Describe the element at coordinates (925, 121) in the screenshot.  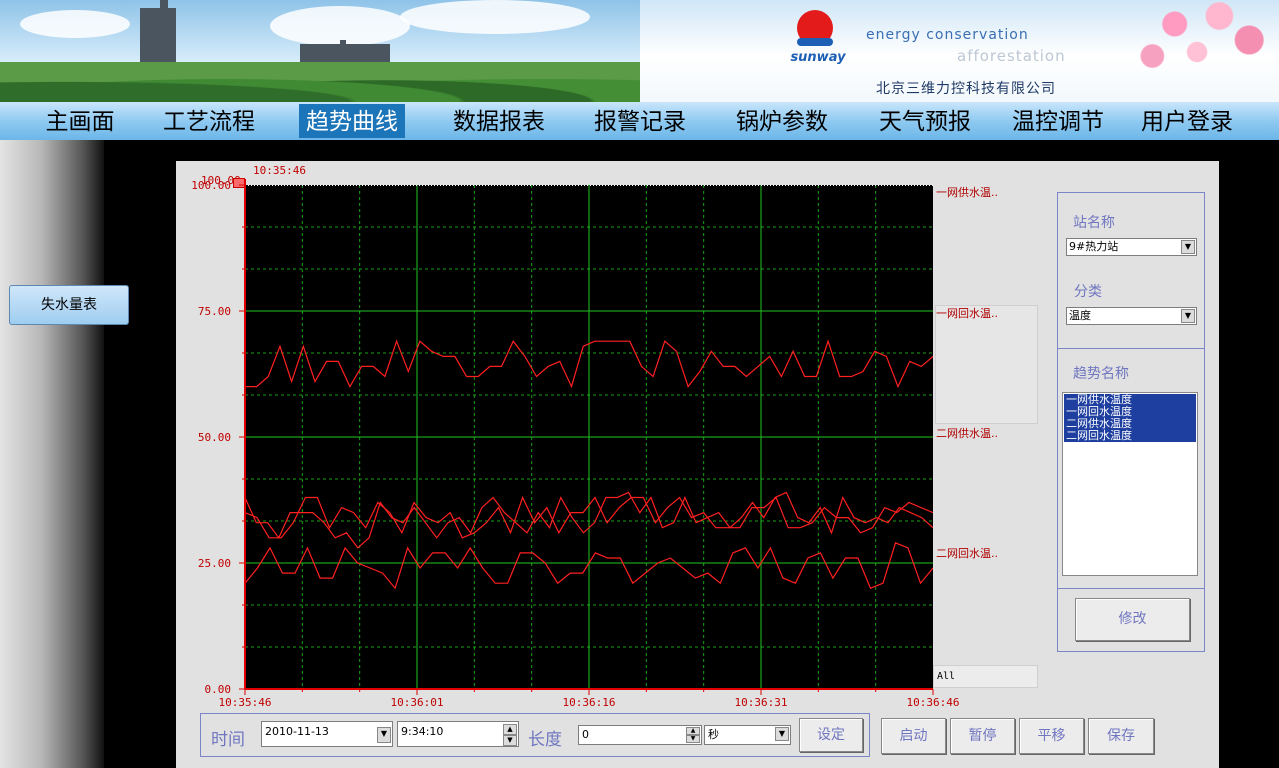
I see `nav-item-weather: 天气预报` at that location.